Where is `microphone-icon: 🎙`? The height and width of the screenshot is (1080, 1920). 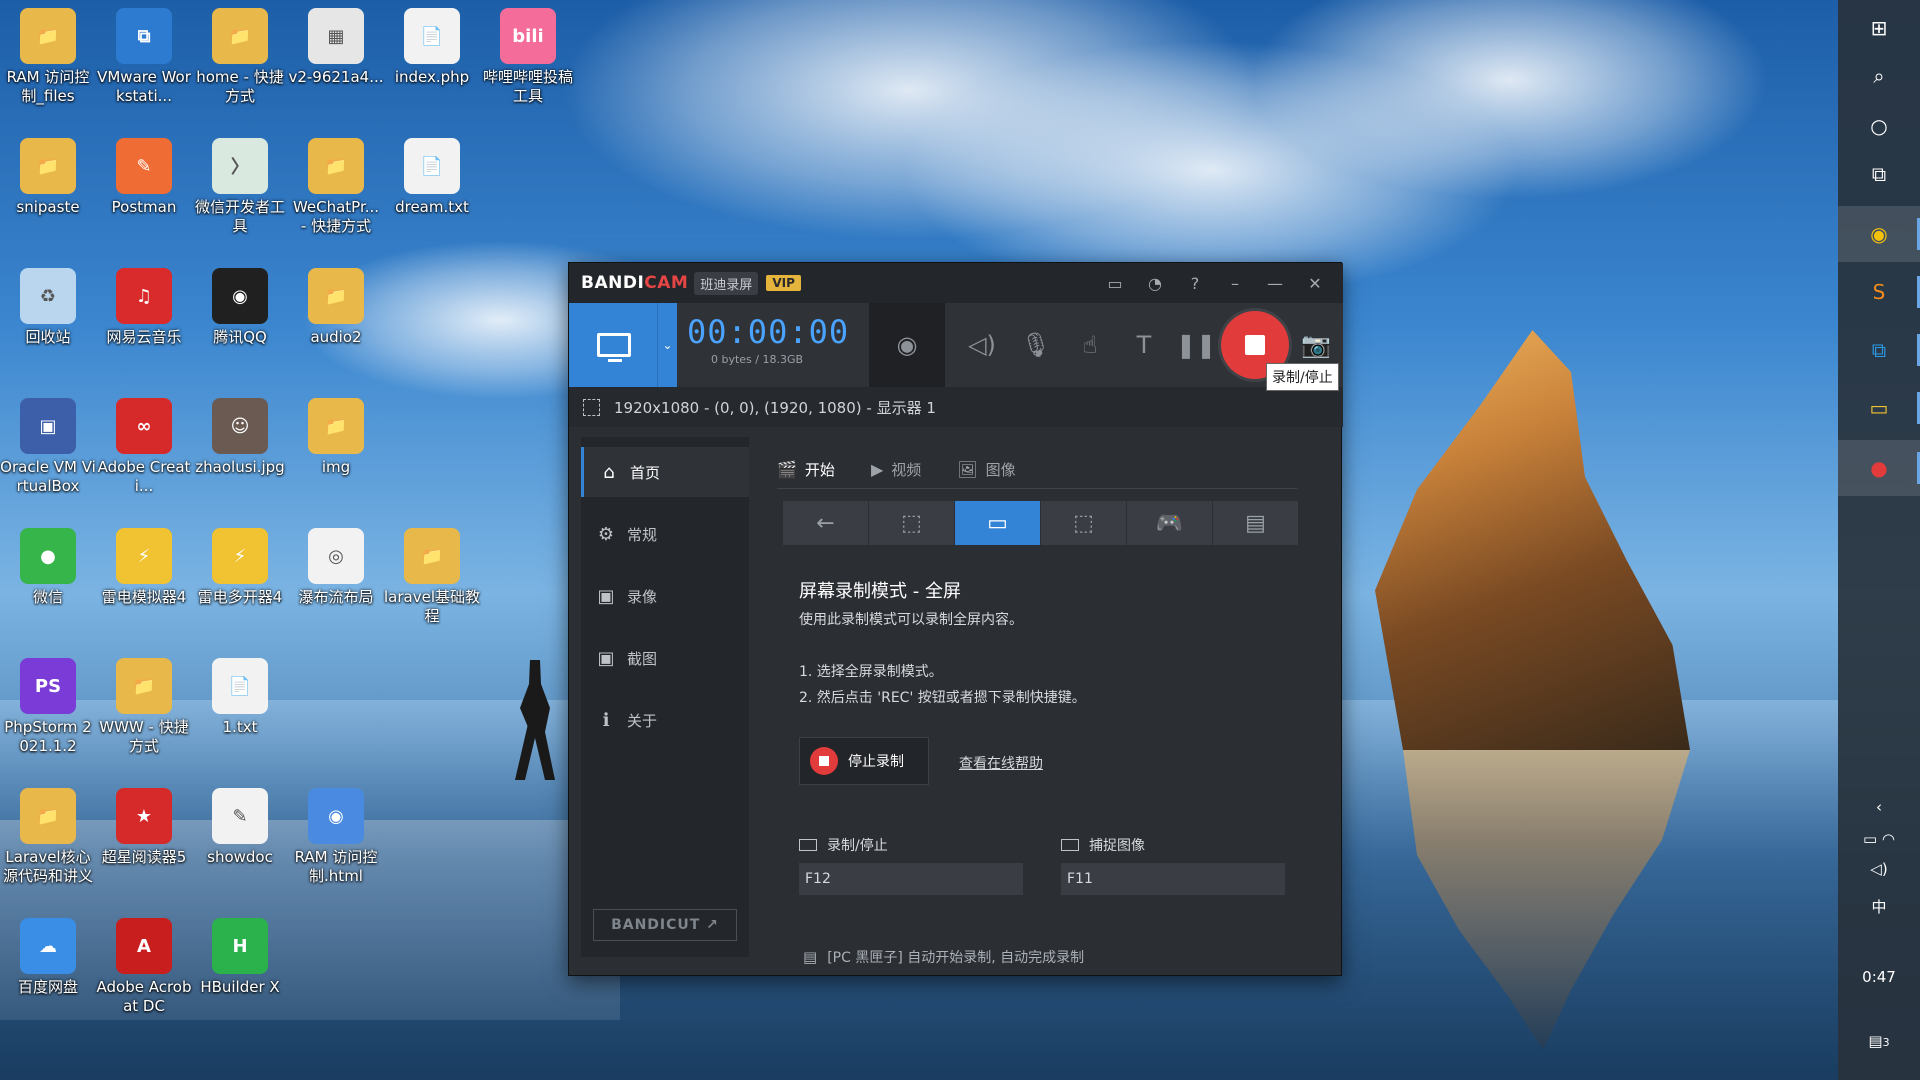
microphone-icon: 🎙 is located at coordinates (1036, 345).